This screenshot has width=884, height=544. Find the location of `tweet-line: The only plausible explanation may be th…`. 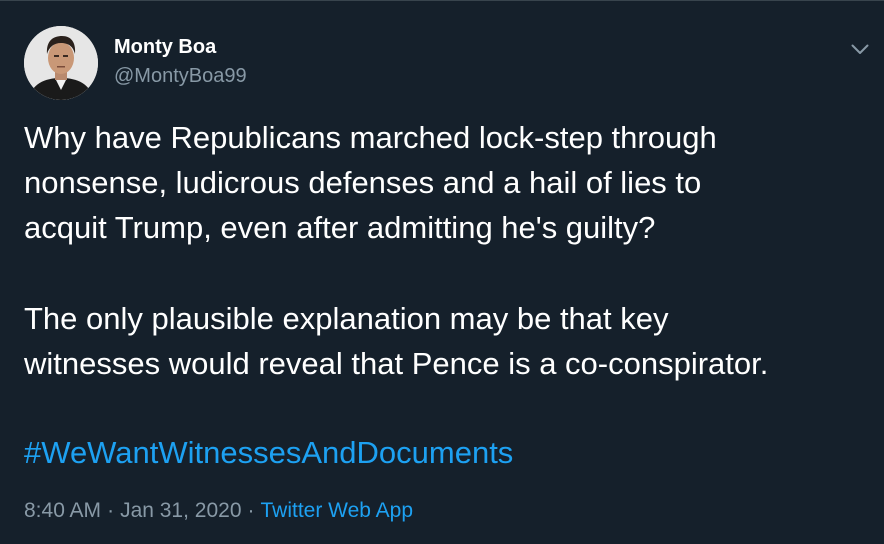

tweet-line: The only plausible explanation may be th… is located at coordinates (346, 318).